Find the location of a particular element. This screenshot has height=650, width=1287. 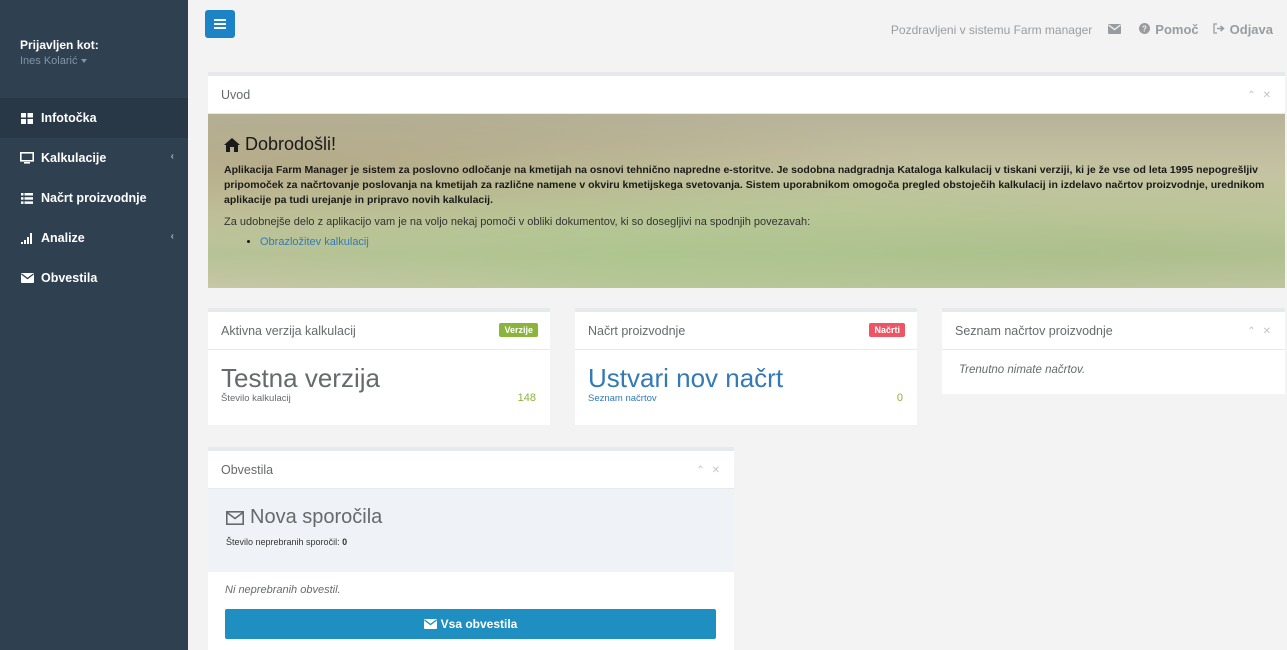

hamburger-icon is located at coordinates (220, 24).